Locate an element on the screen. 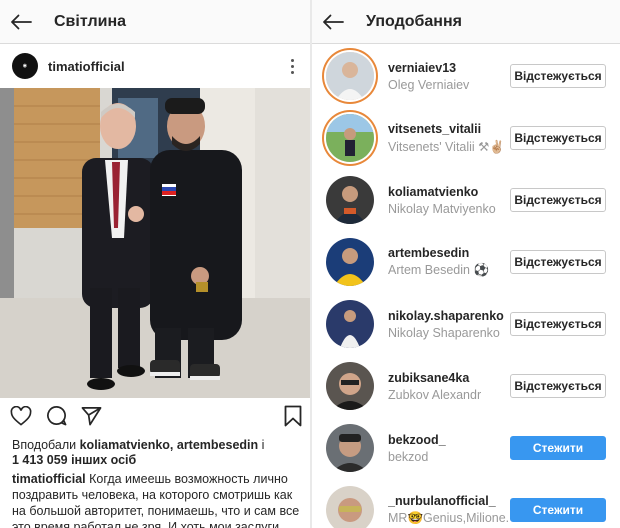 The image size is (620, 528). avatar: ◉ is located at coordinates (25, 66).